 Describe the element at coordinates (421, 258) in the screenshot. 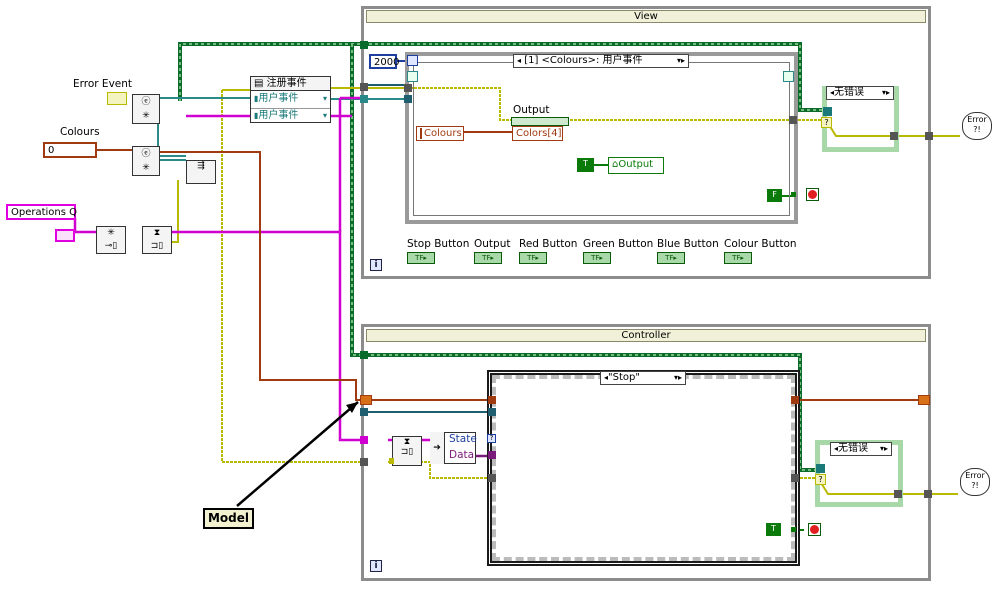

I see `stop-button-terminal: TF▸` at that location.